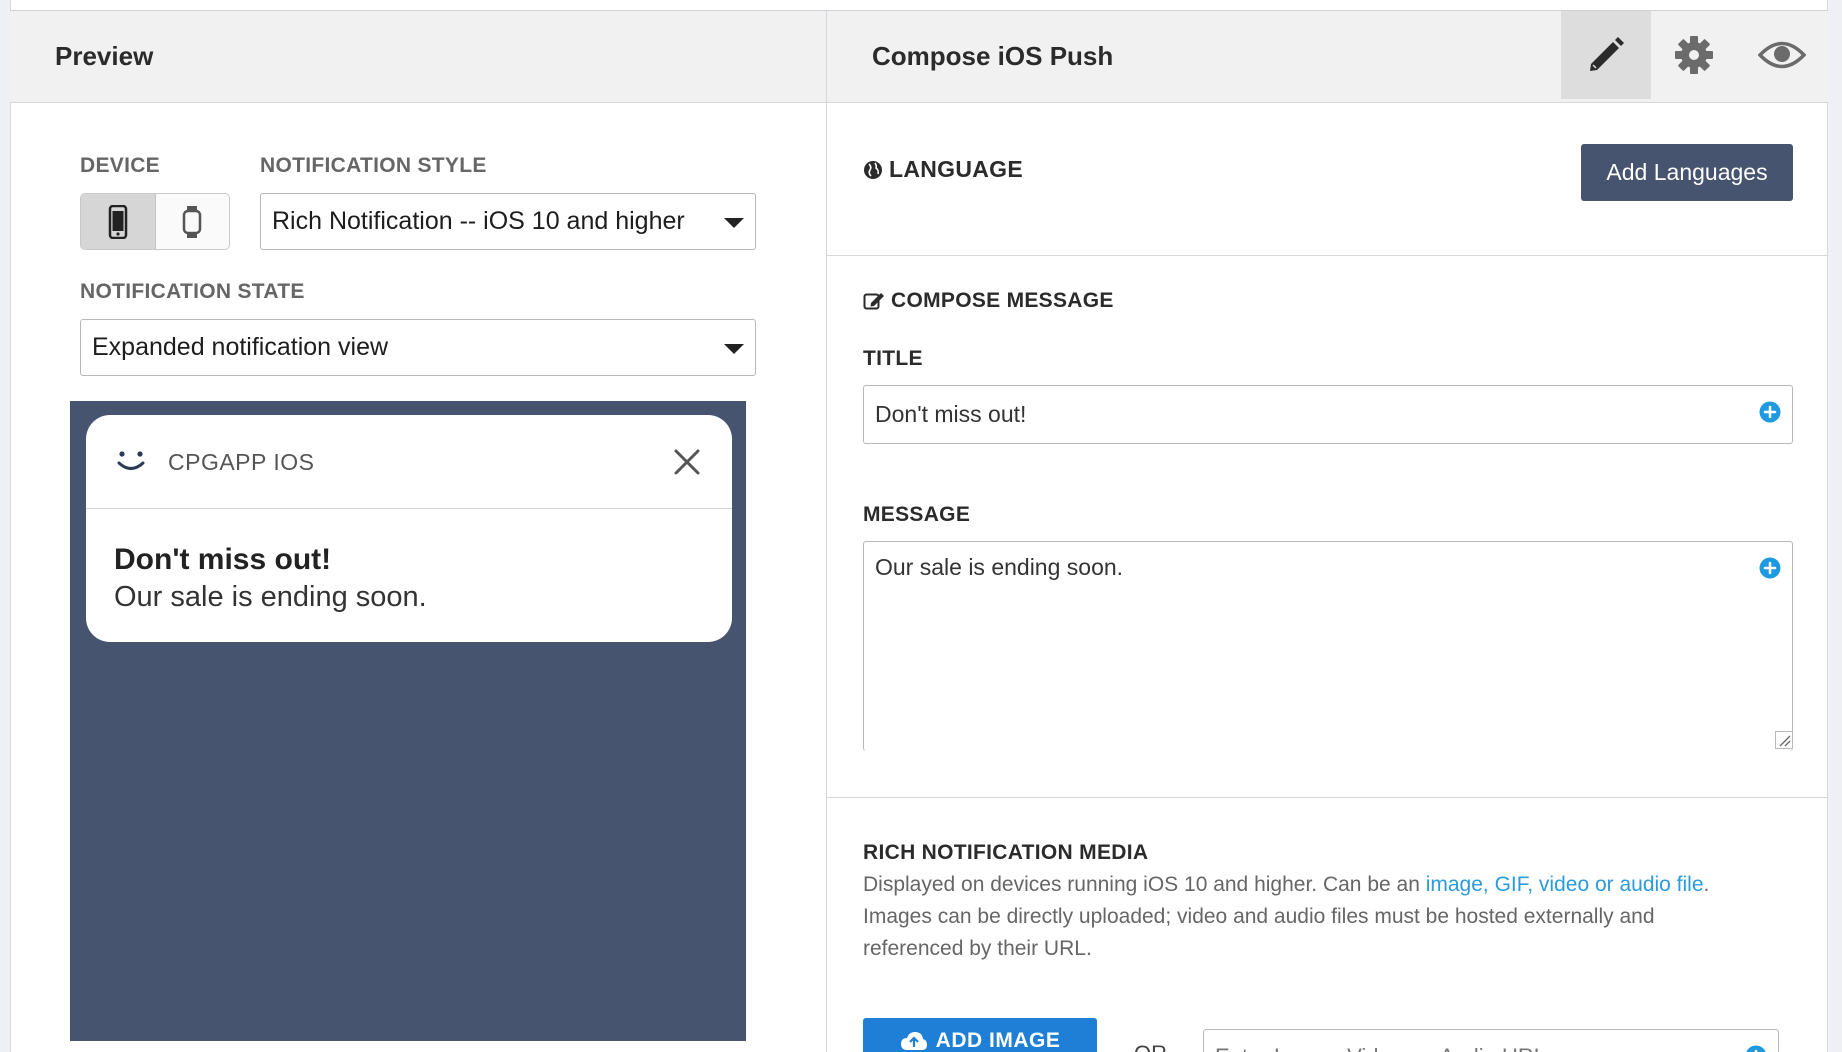 The image size is (1842, 1052). What do you see at coordinates (1328, 414) in the screenshot?
I see `title-input: Don't miss out!` at bounding box center [1328, 414].